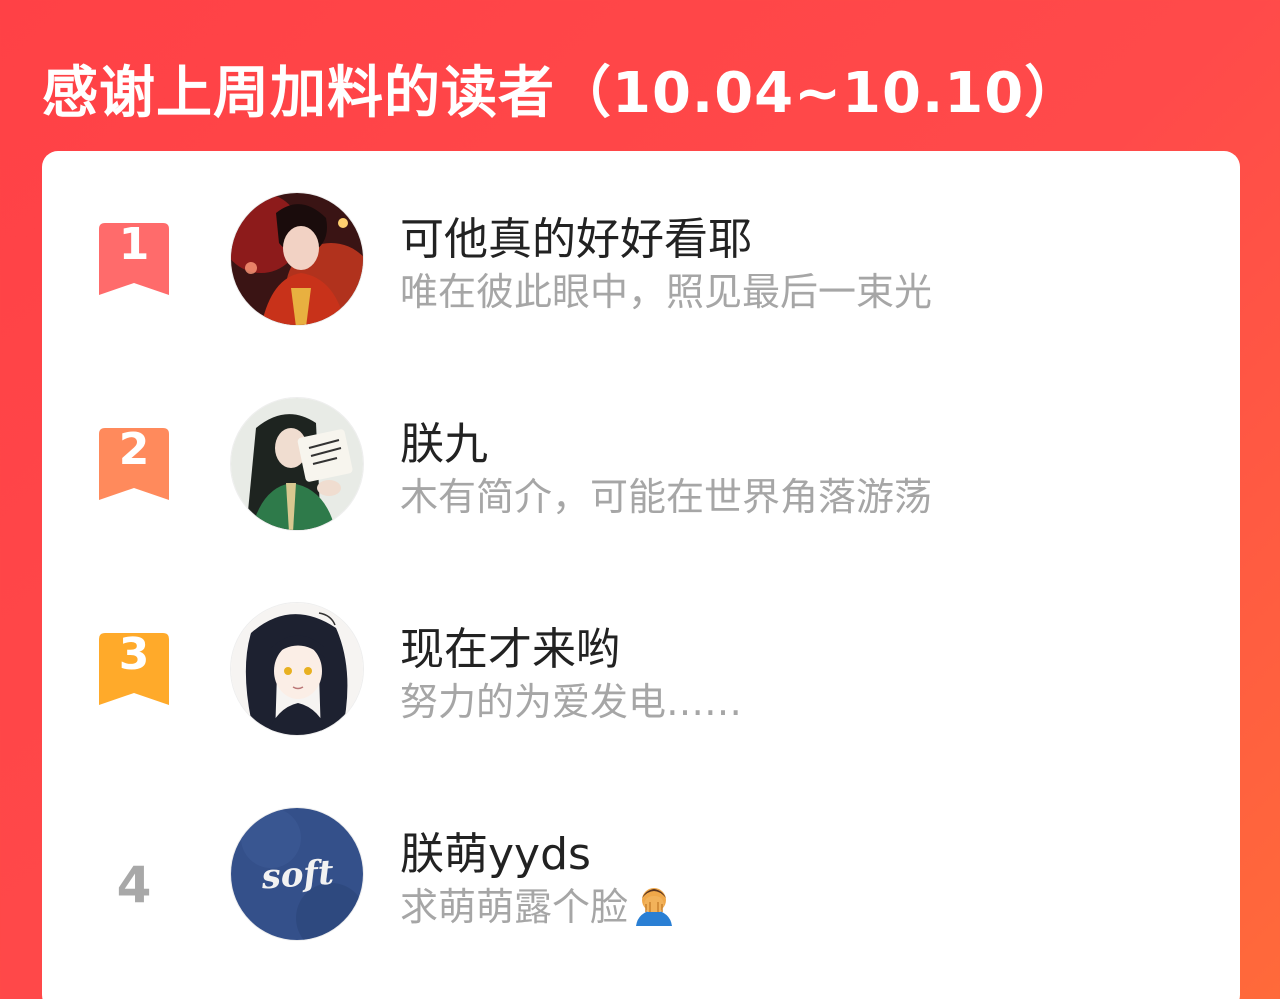 The width and height of the screenshot is (1280, 999). What do you see at coordinates (495, 854) in the screenshot?
I see `reader-name: 朕萌yyds` at bounding box center [495, 854].